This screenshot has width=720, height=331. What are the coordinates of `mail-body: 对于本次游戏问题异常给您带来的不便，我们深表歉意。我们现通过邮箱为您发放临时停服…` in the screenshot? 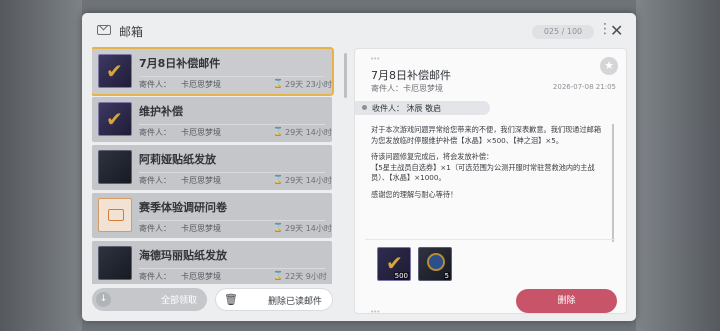 It's located at (487, 165).